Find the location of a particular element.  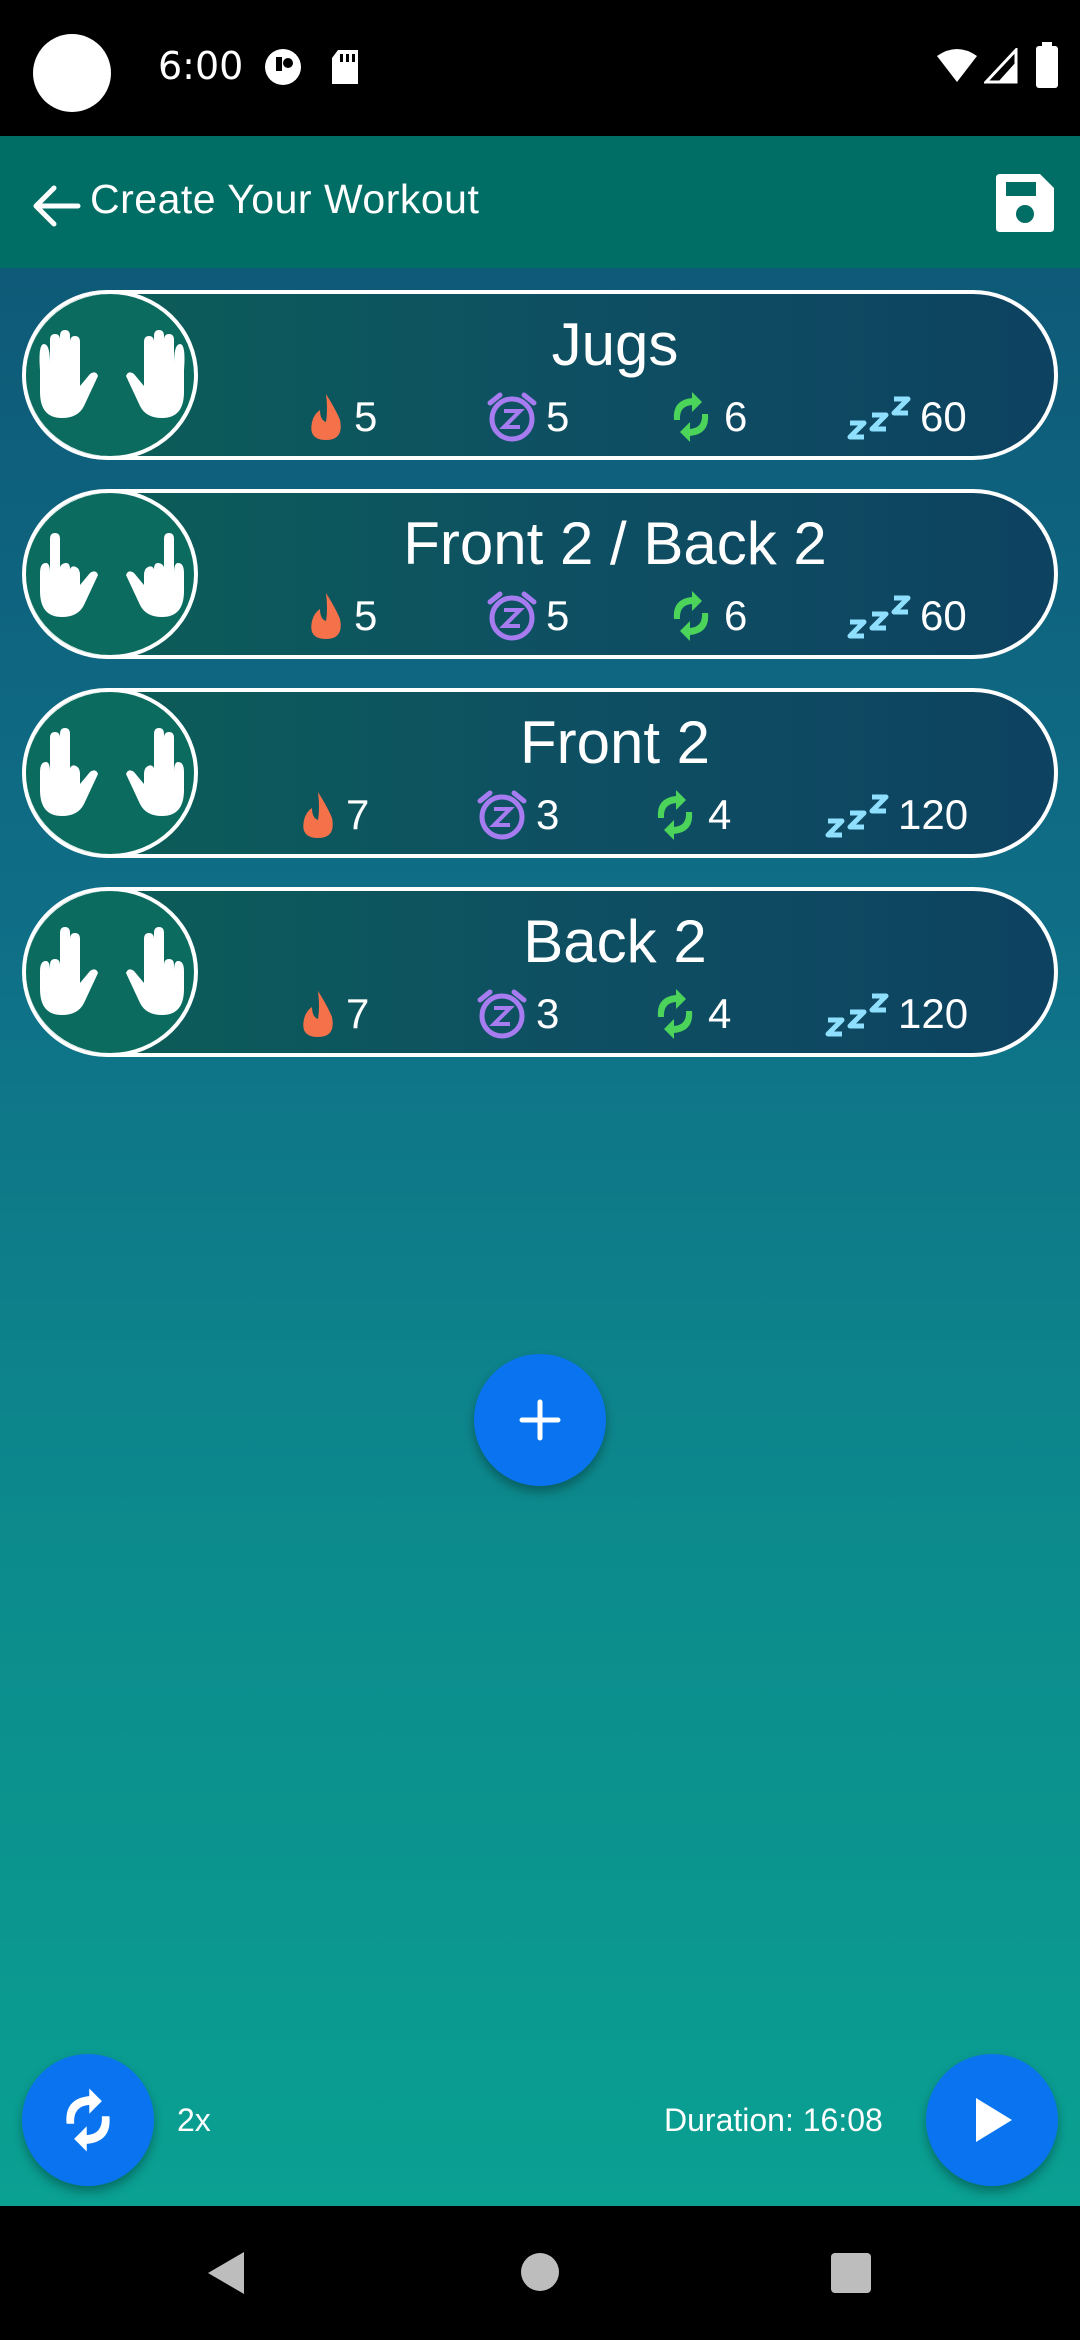

back-arrow-icon is located at coordinates (56, 206).